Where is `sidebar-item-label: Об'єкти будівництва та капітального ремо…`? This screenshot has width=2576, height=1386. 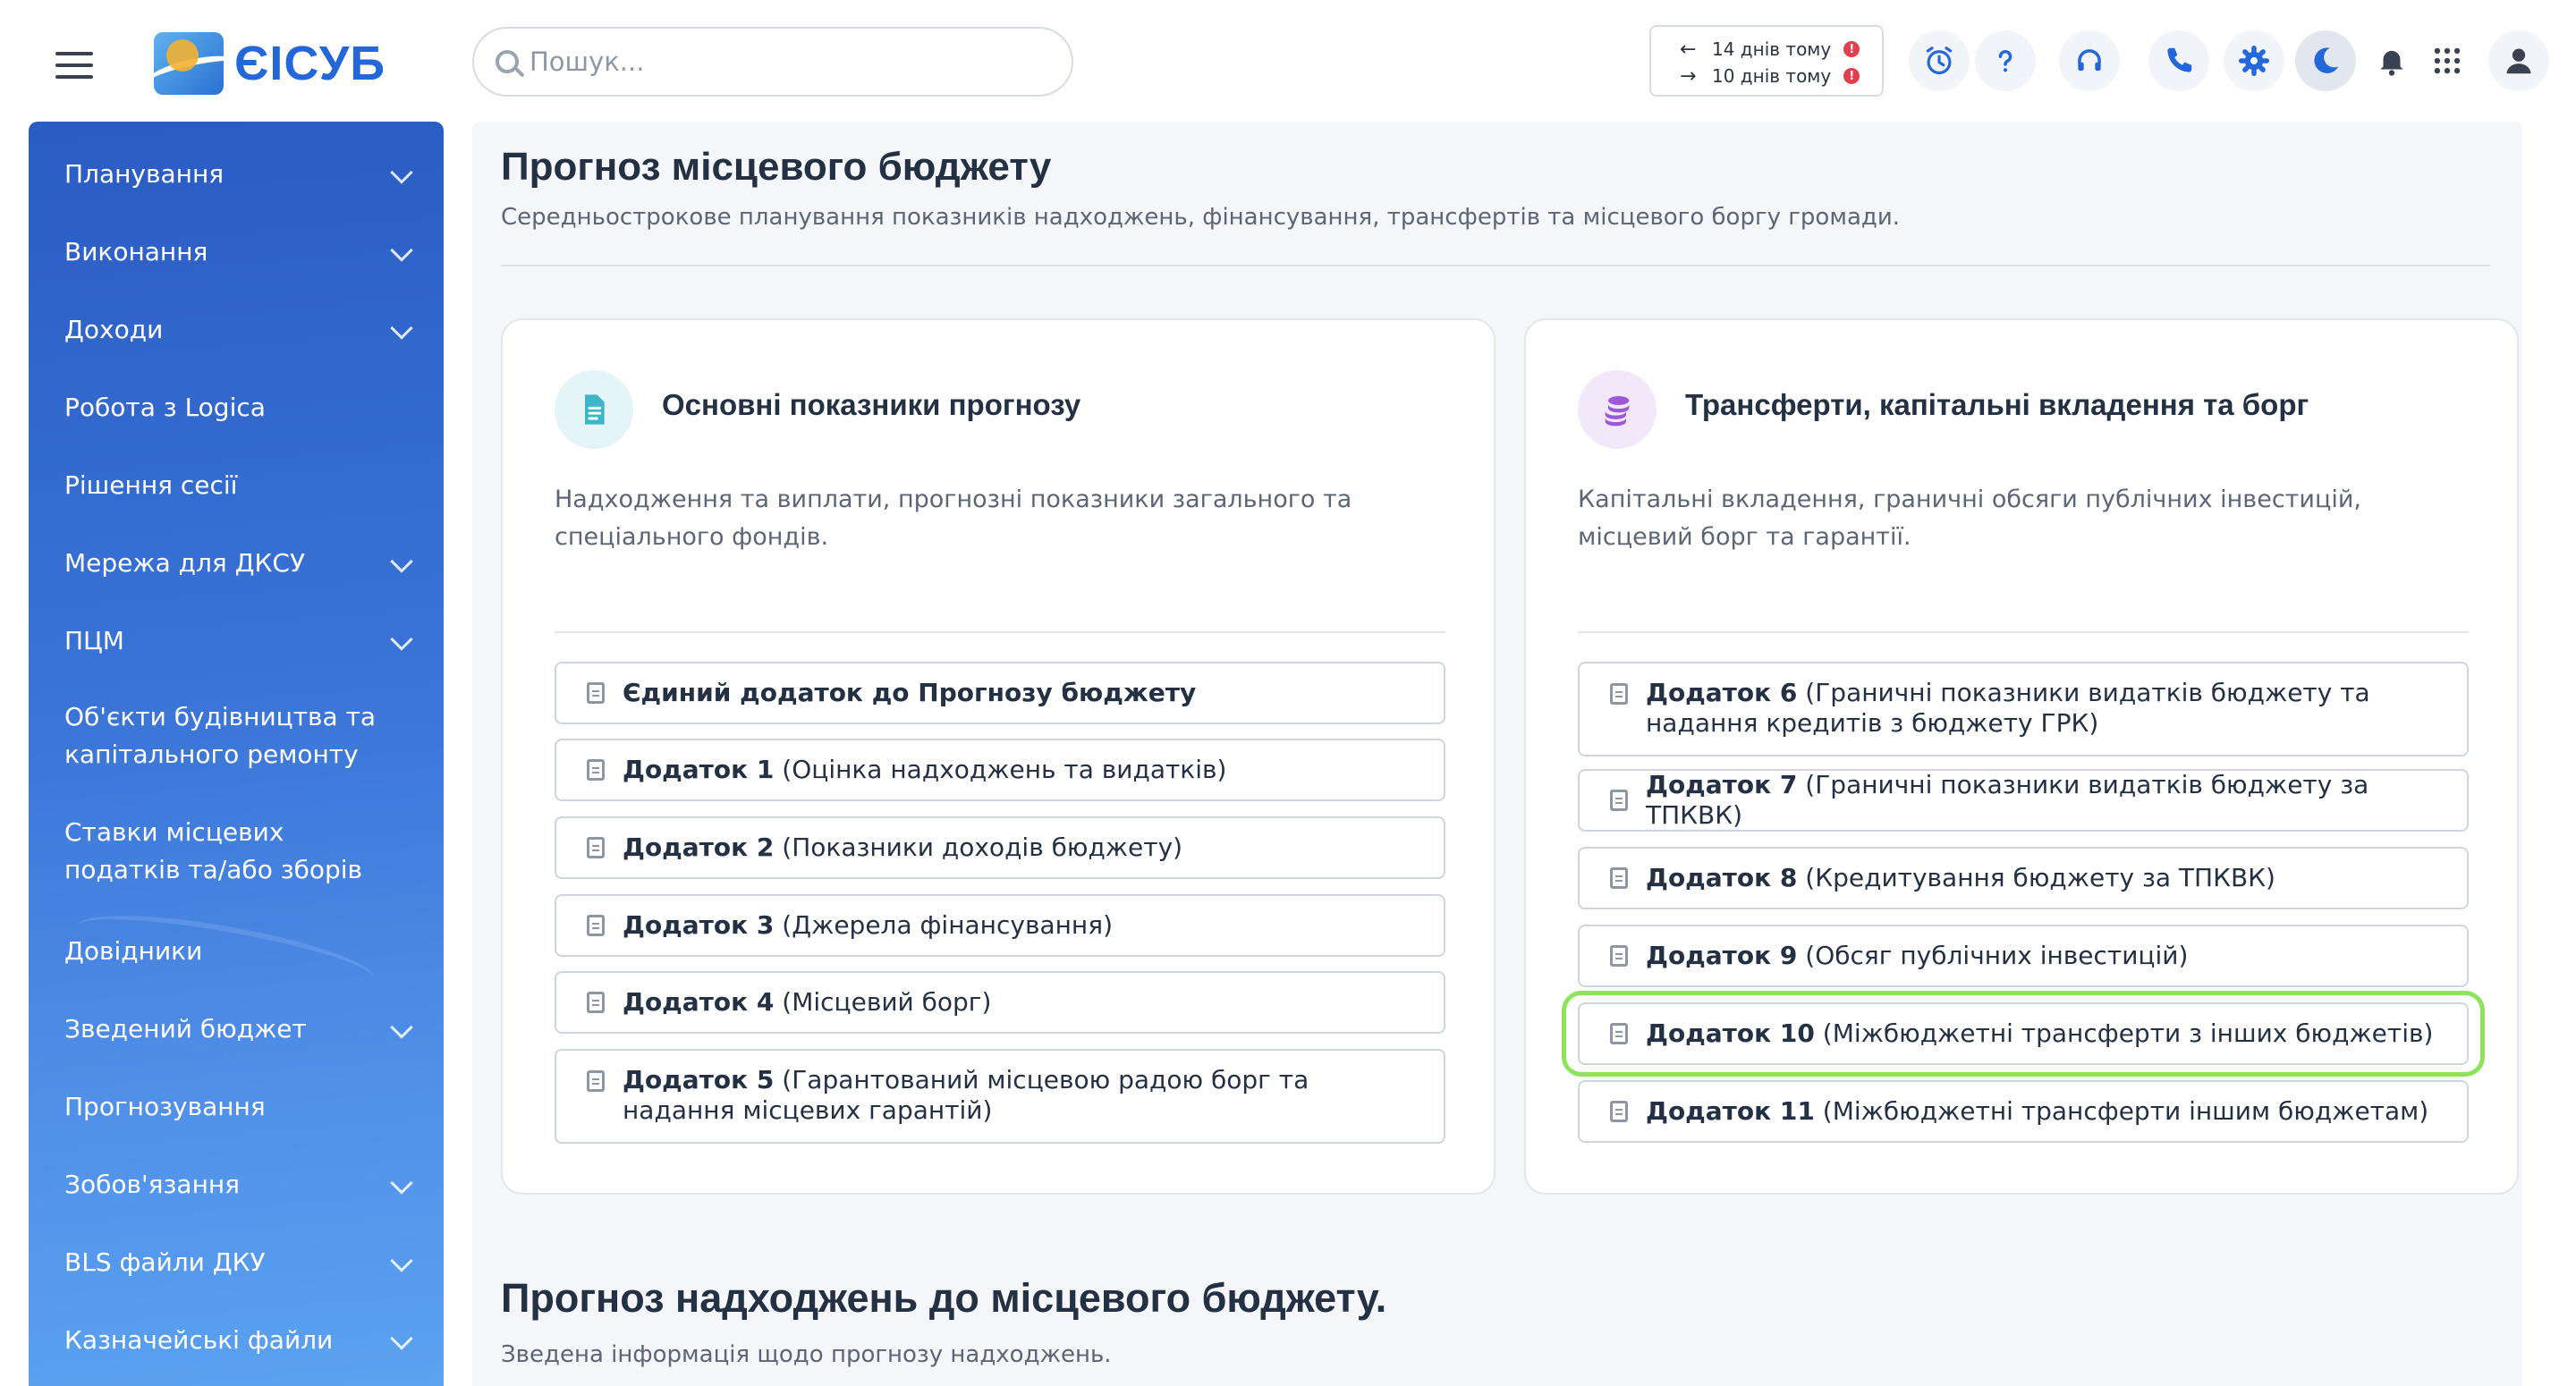
sidebar-item-label: Об'єкти будівництва та капітального ремо… is located at coordinates (220, 735).